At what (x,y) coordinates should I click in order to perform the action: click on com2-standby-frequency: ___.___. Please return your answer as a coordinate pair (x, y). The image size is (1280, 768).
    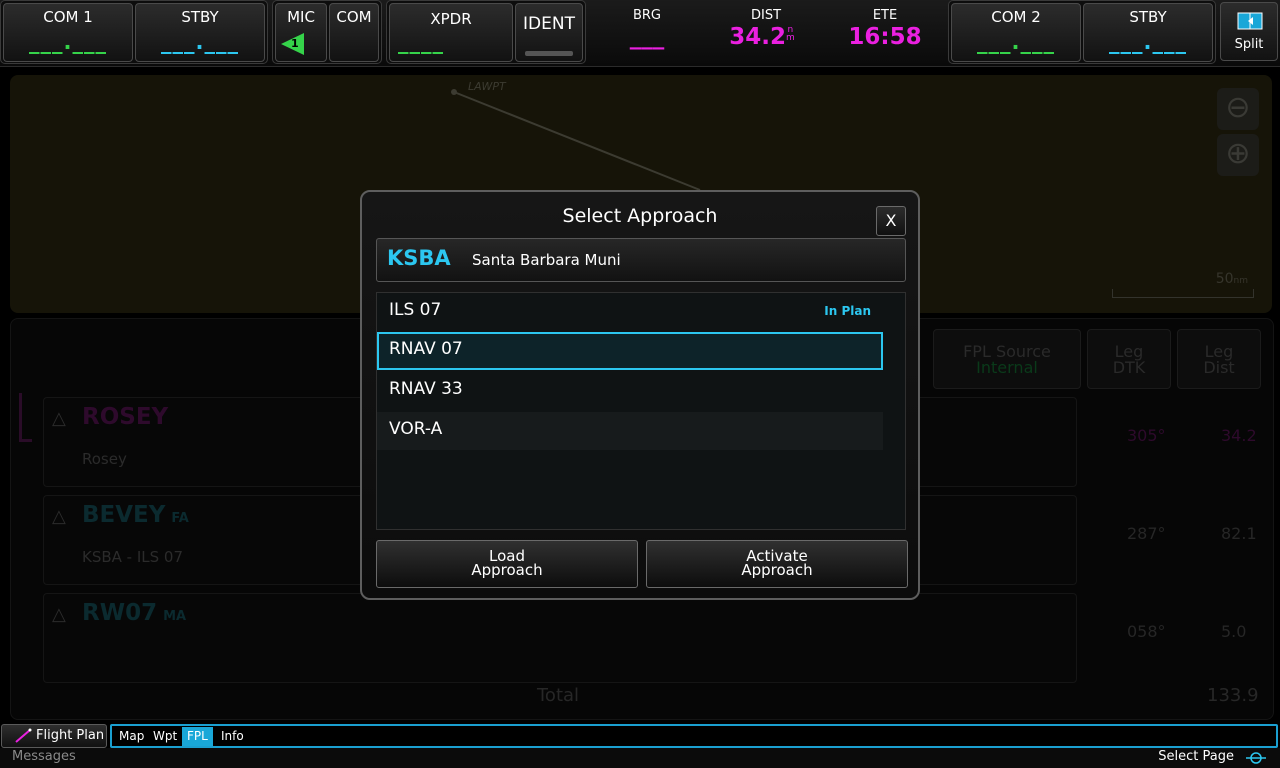
    Looking at the image, I should click on (1148, 42).